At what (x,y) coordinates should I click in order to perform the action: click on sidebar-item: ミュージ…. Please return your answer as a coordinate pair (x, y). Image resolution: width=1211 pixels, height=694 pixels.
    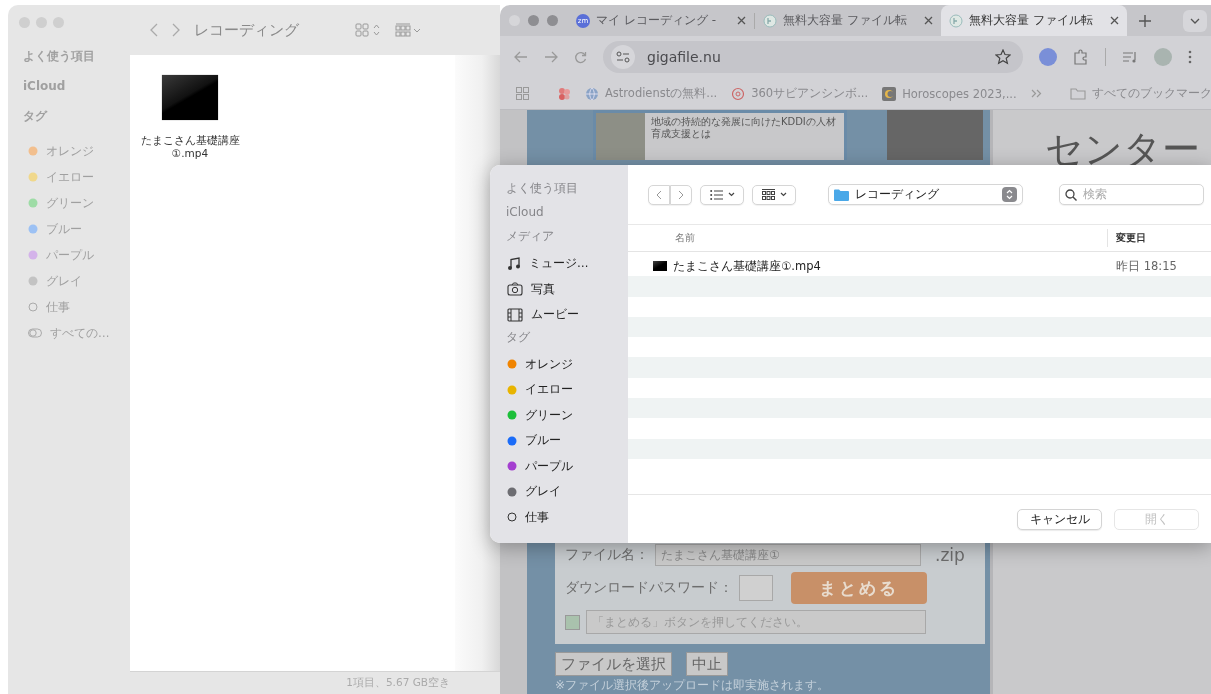
    Looking at the image, I should click on (559, 264).